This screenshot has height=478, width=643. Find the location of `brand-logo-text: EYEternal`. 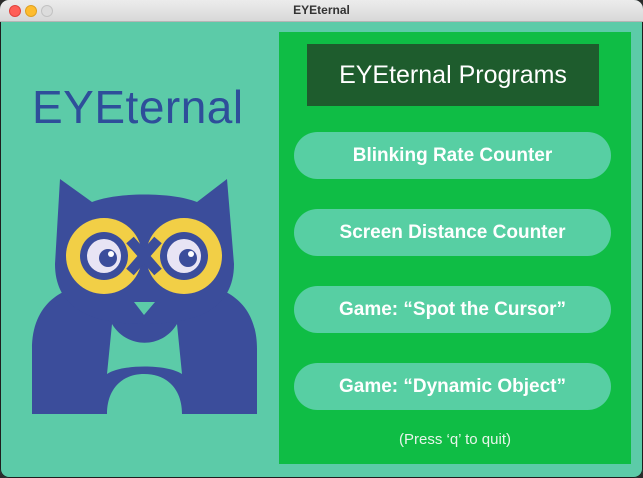

brand-logo-text: EYEternal is located at coordinates (138, 107).